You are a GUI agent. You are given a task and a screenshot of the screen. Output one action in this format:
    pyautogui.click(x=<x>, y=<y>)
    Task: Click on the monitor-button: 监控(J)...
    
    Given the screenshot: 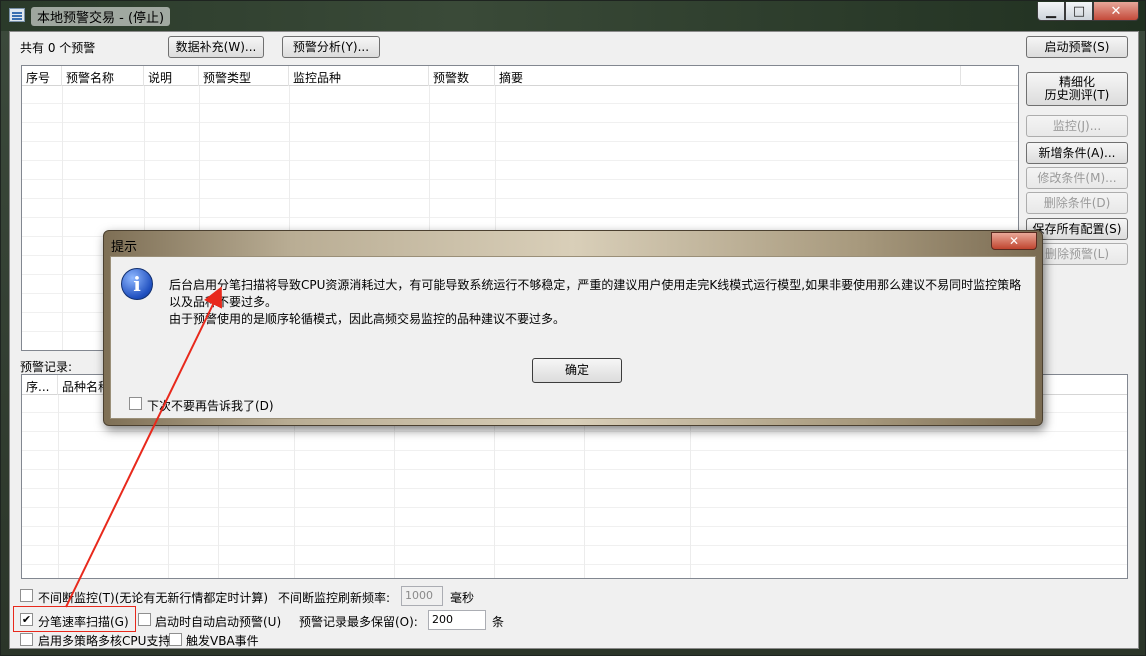 What is the action you would take?
    pyautogui.click(x=1077, y=126)
    